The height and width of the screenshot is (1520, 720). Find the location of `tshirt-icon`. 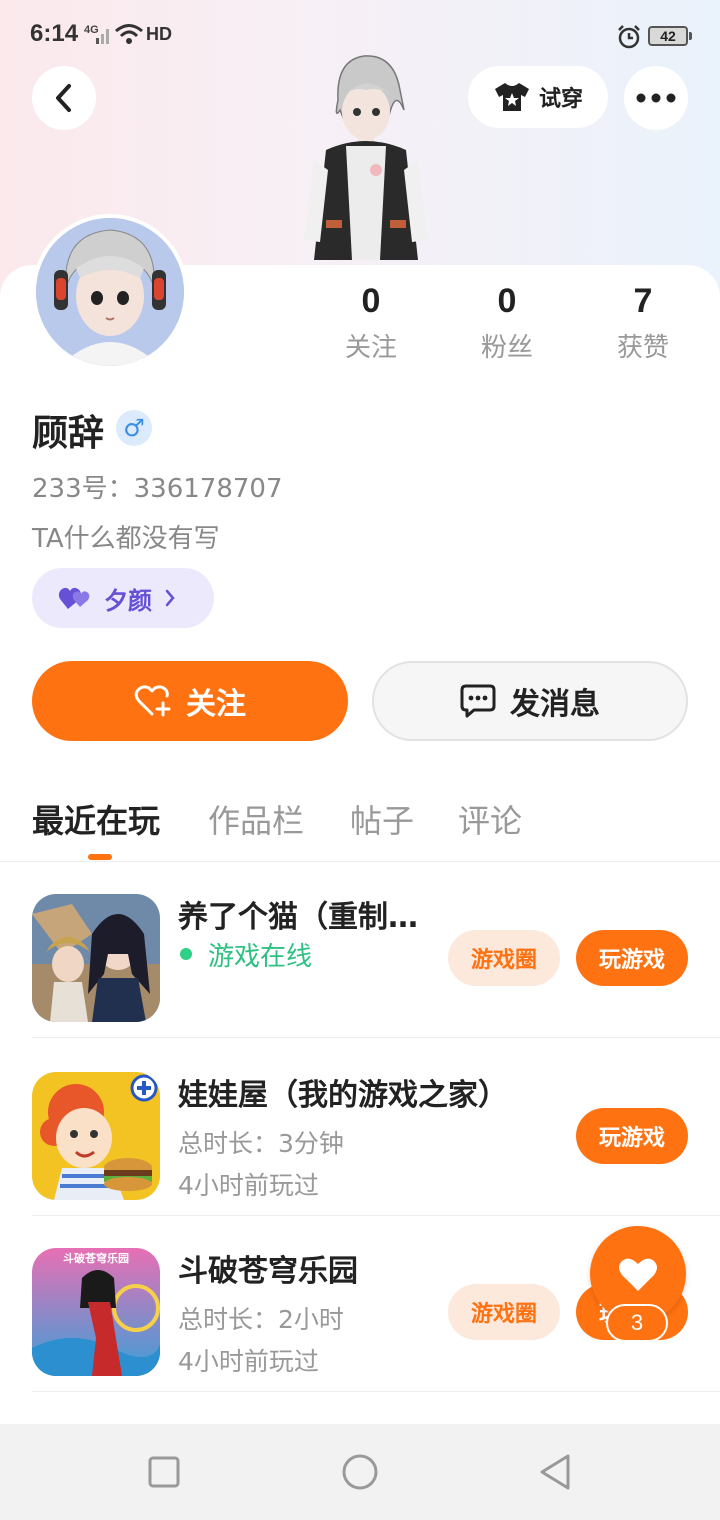

tshirt-icon is located at coordinates (511, 97).